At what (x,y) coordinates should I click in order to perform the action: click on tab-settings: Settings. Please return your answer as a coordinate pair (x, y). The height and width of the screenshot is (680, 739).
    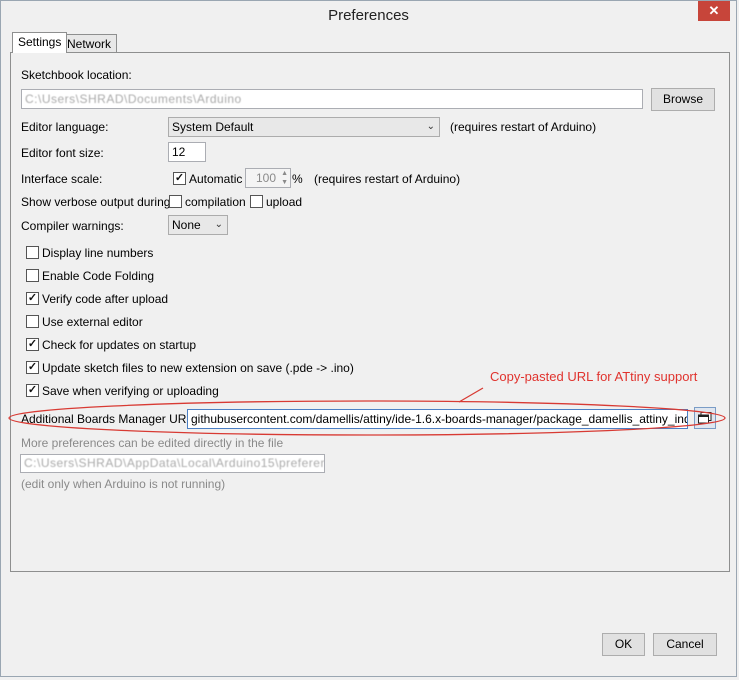
    Looking at the image, I should click on (40, 42).